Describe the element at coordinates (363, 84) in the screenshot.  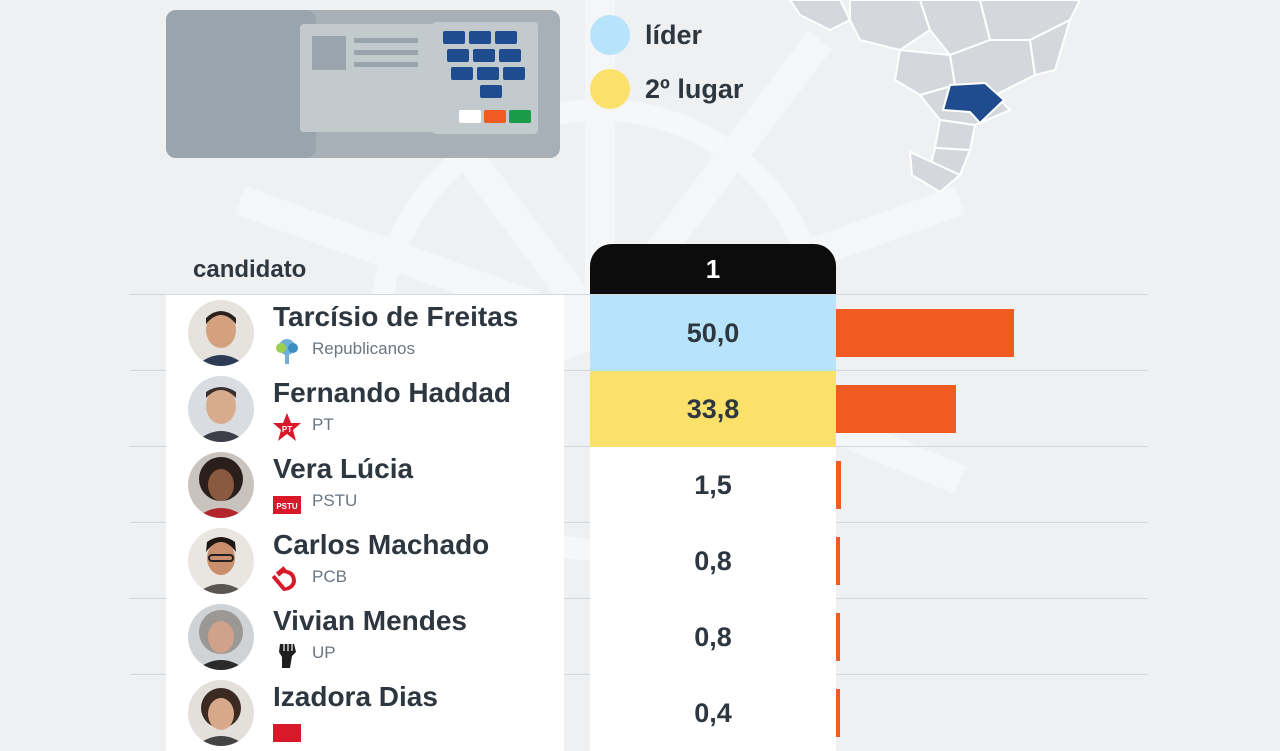
I see `voting-machine-illustration` at that location.